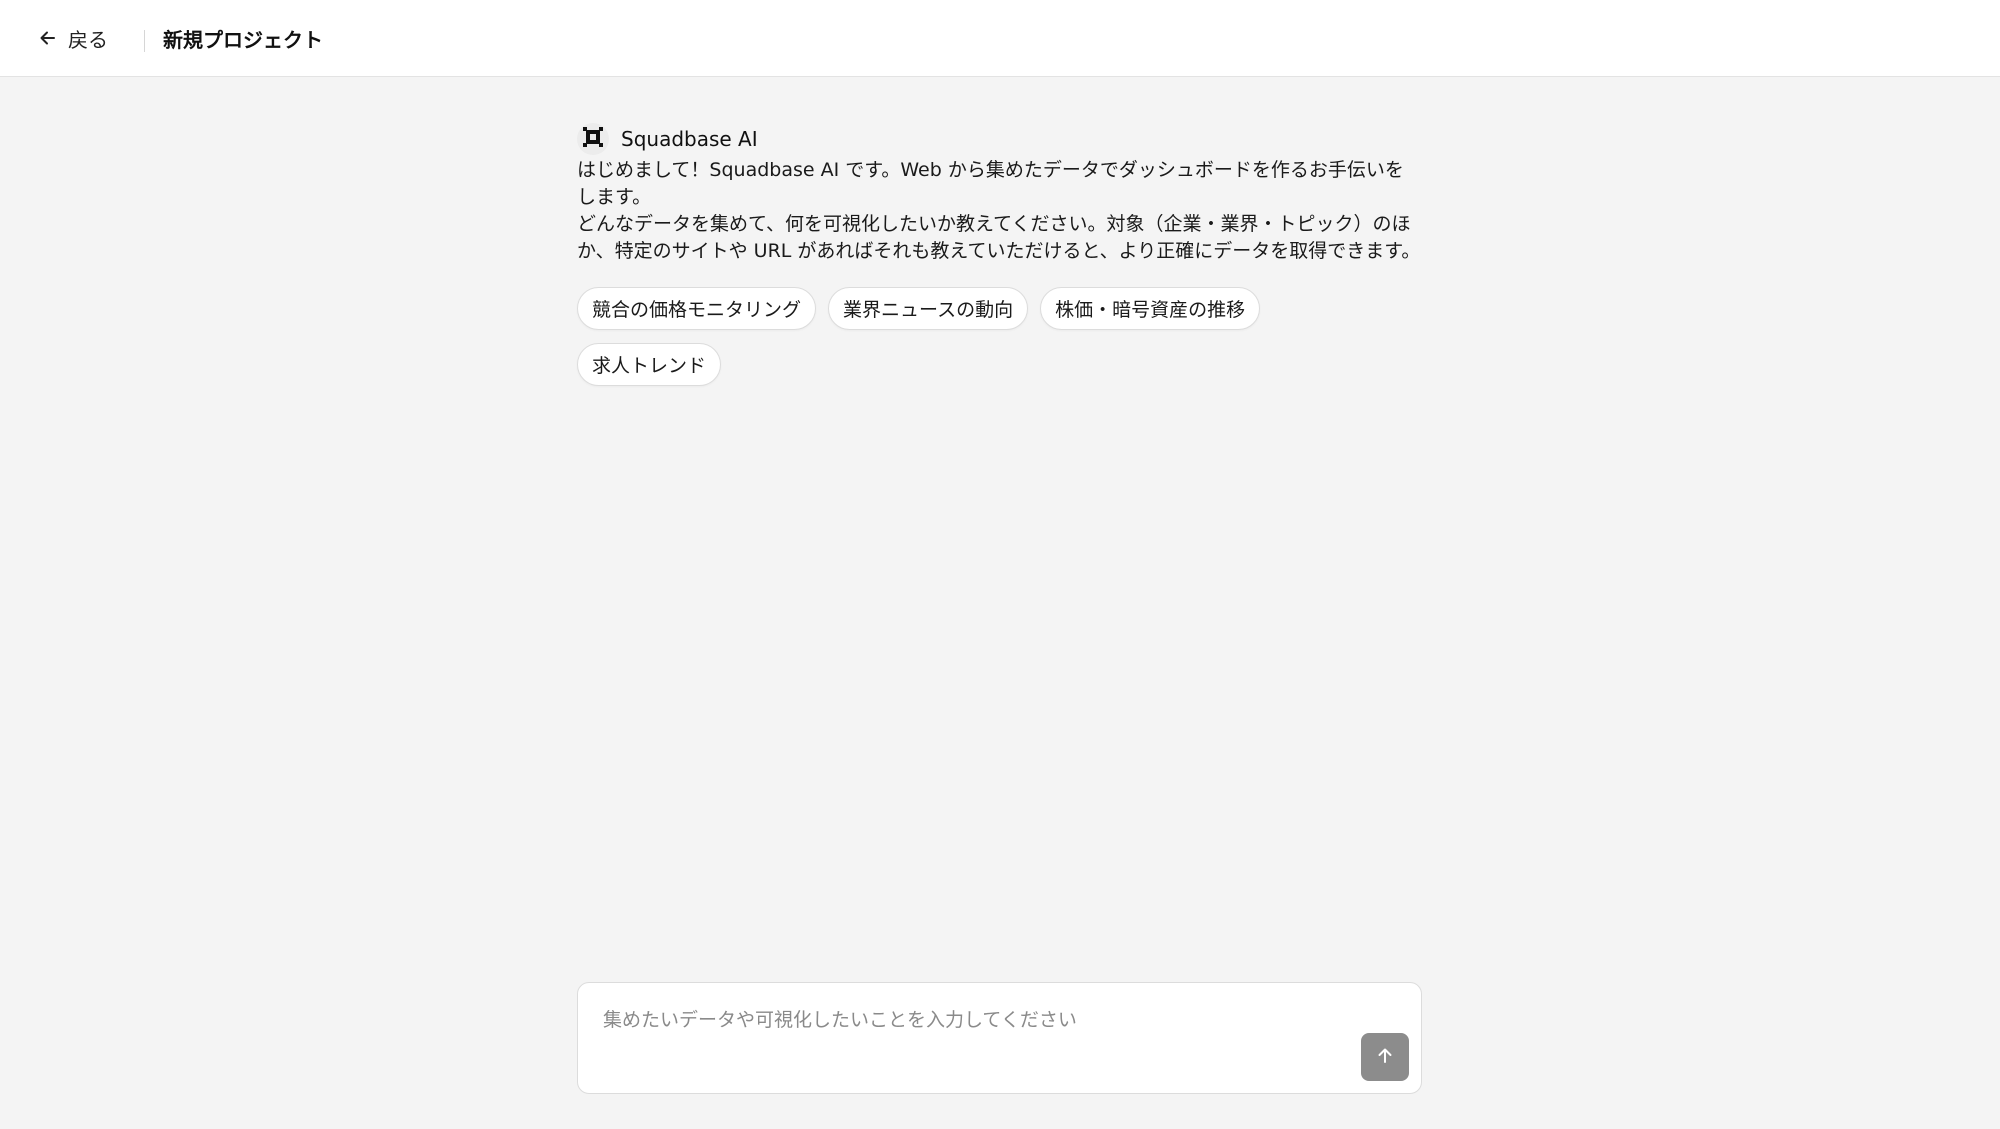 The height and width of the screenshot is (1129, 2000). Describe the element at coordinates (697, 308) in the screenshot. I see `suggestion-chip-price-monitoring: 競合の価格モニタリング` at that location.